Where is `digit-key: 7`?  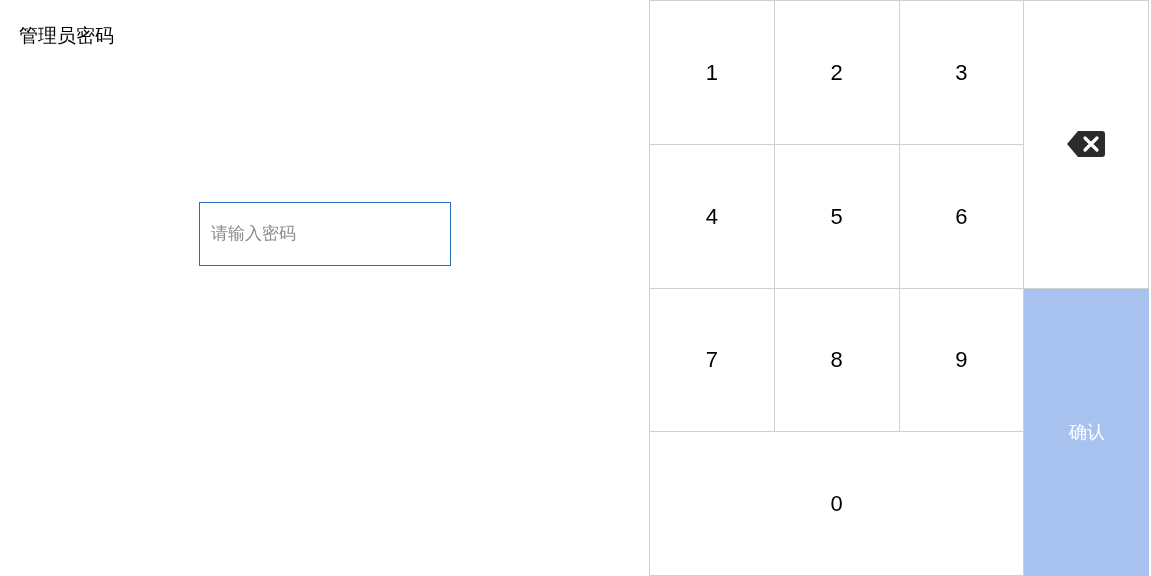 digit-key: 7 is located at coordinates (712, 360).